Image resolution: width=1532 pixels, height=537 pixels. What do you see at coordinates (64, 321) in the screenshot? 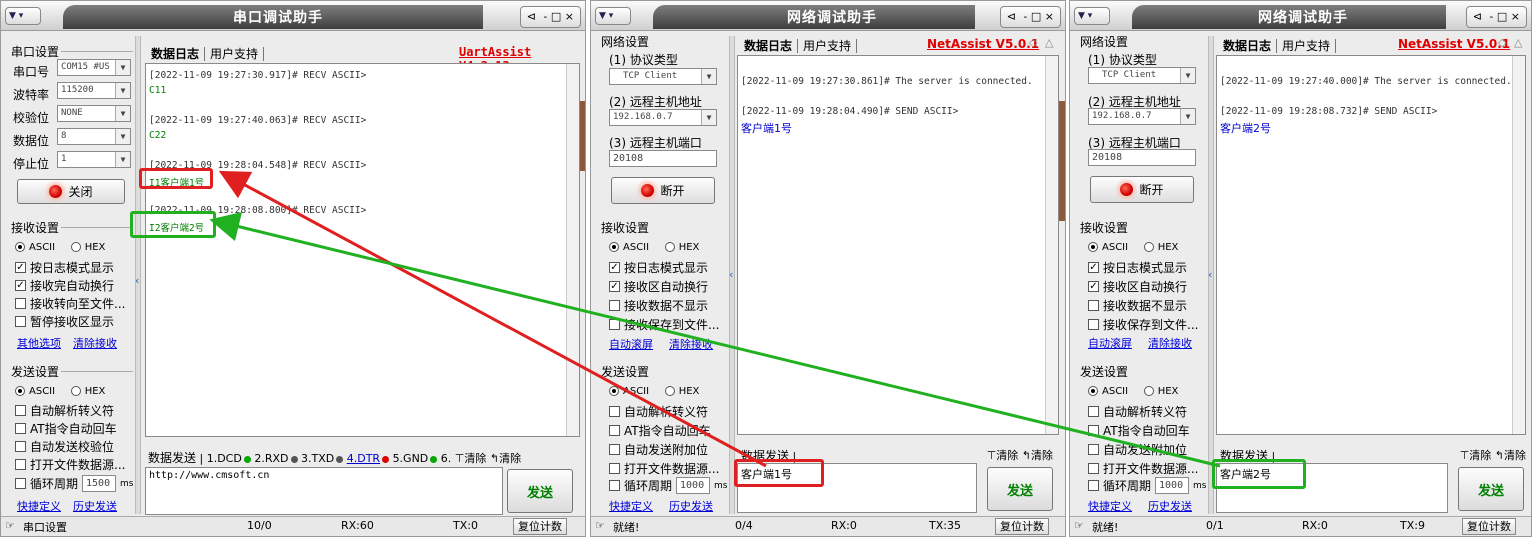
I see `recv-option: 暂停接收区显示` at bounding box center [64, 321].